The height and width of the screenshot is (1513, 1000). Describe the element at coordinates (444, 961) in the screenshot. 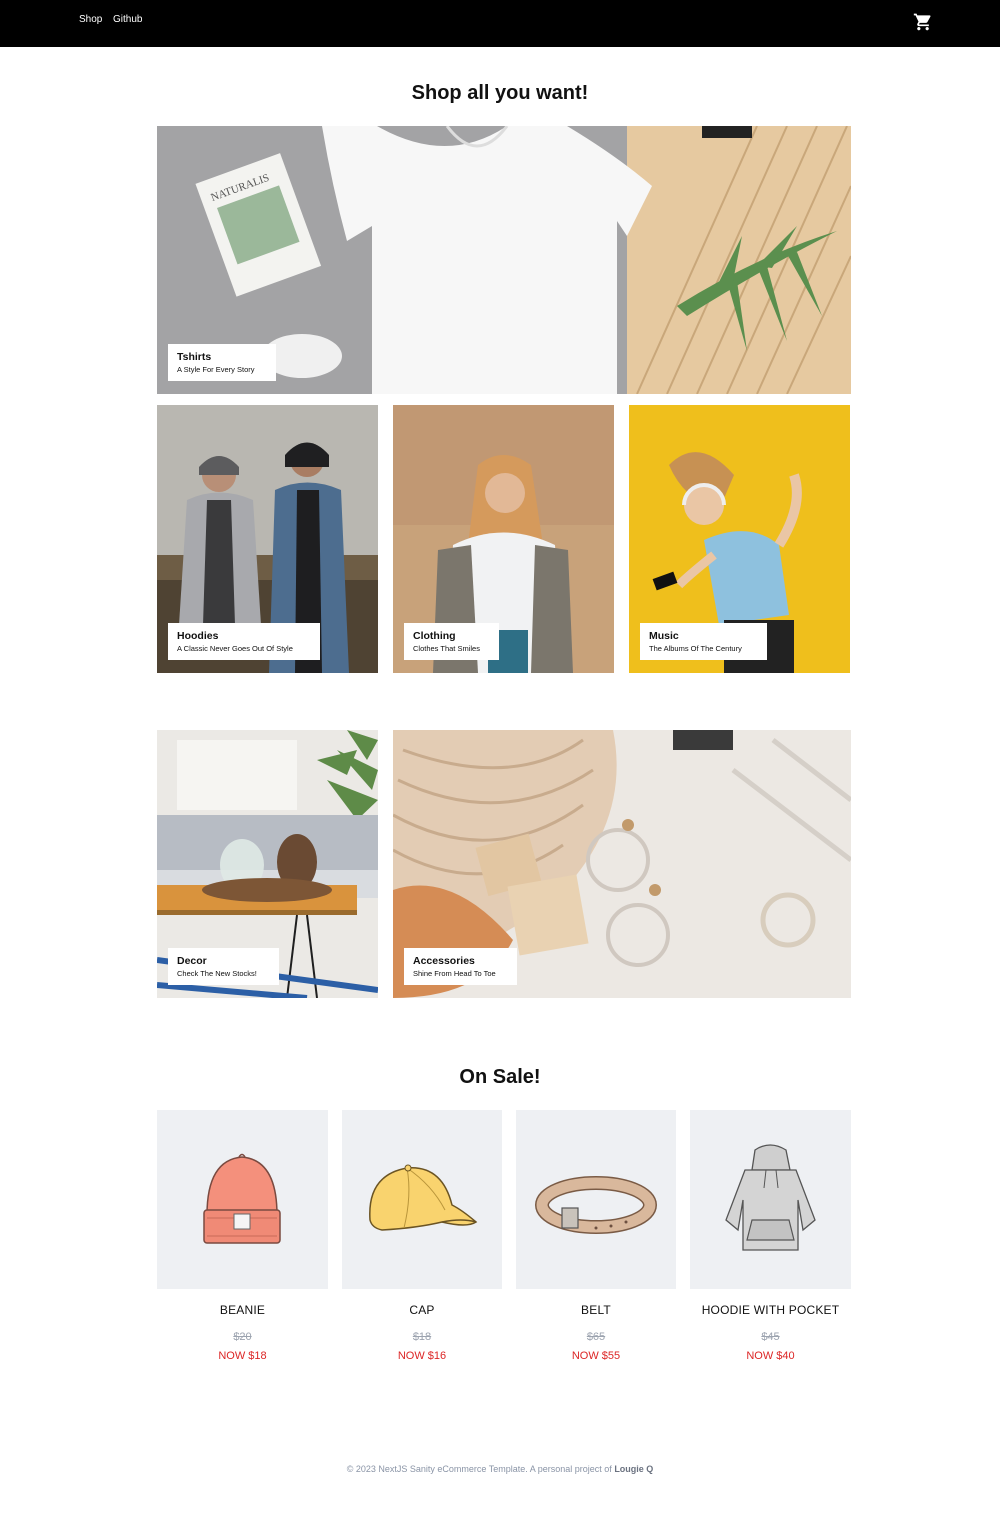

I see `category-title: Accessories` at that location.